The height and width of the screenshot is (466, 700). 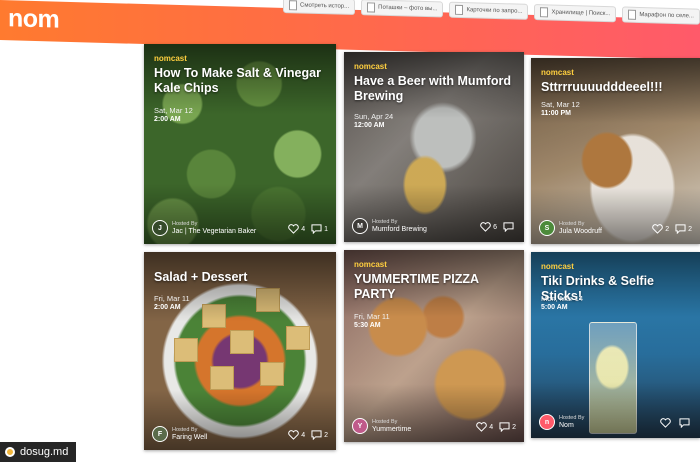 What do you see at coordinates (240, 277) in the screenshot?
I see `event-title: Salad + Dessert` at bounding box center [240, 277].